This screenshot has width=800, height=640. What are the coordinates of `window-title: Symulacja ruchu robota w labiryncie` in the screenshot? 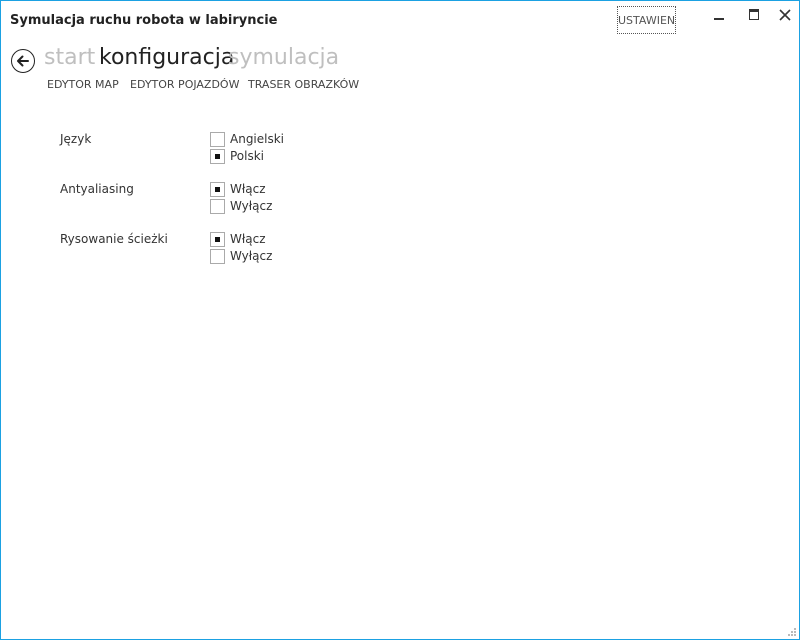 It's located at (144, 20).